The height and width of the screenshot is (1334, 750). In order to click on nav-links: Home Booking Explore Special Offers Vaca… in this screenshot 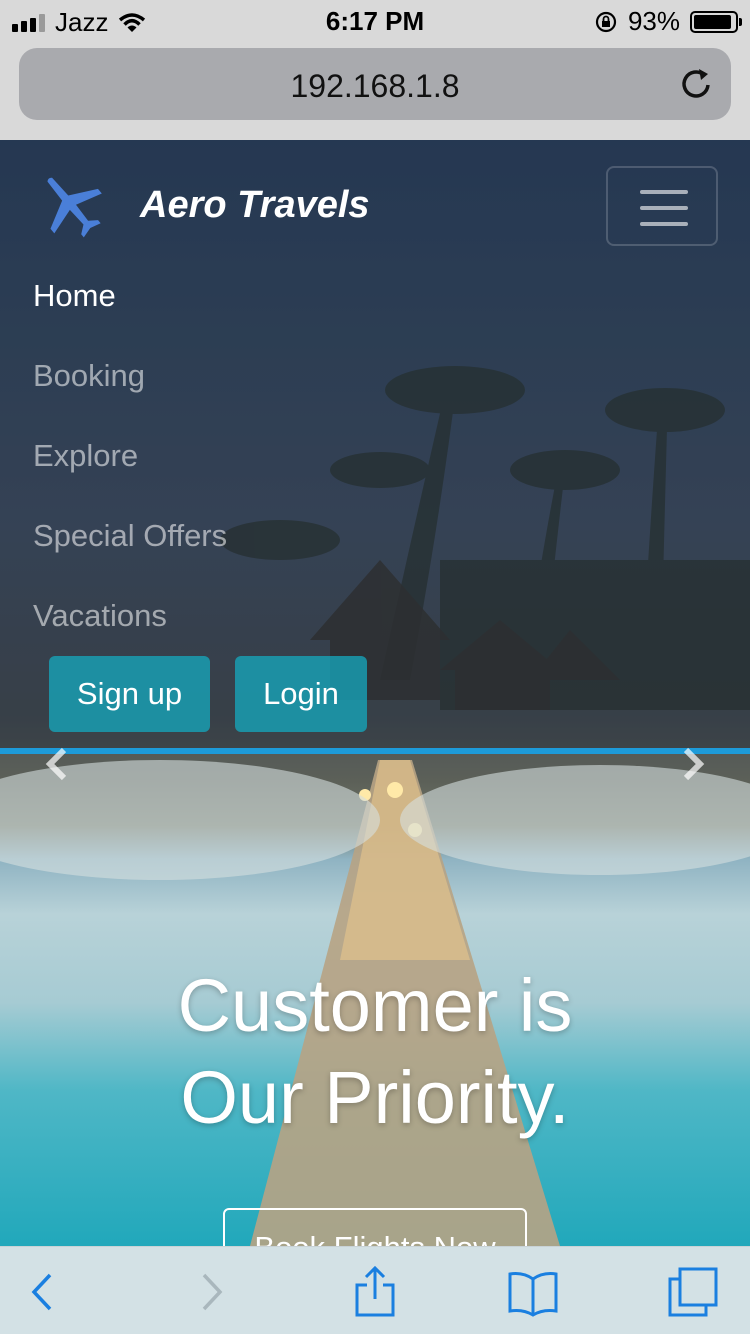, I will do `click(130, 478)`.